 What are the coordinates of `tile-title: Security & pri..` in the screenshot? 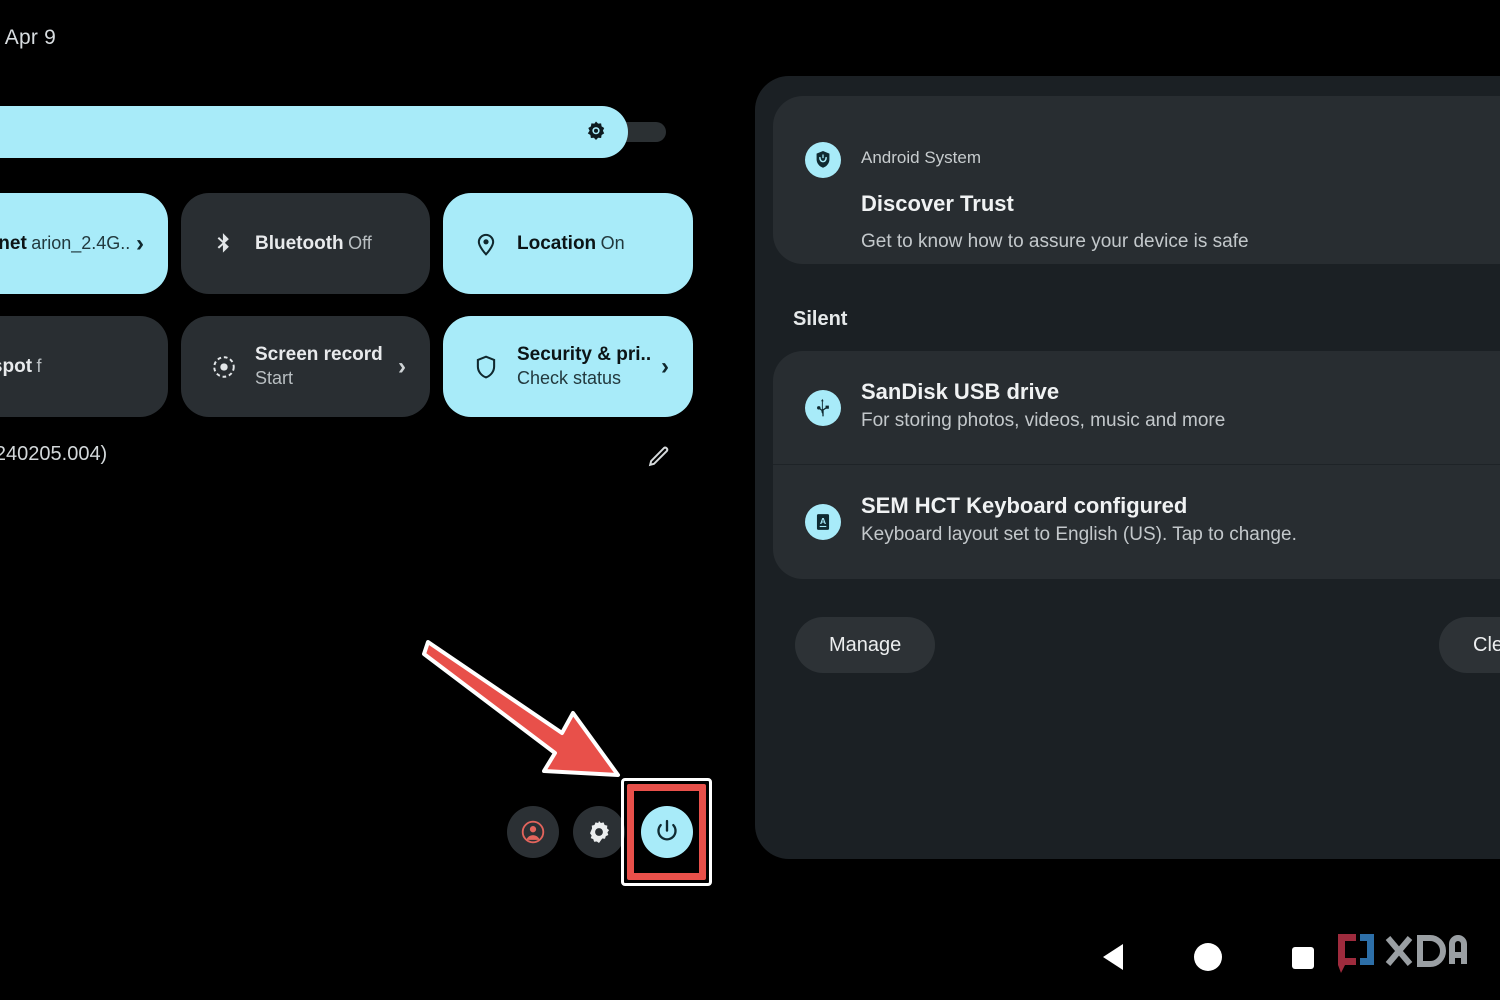 It's located at (584, 354).